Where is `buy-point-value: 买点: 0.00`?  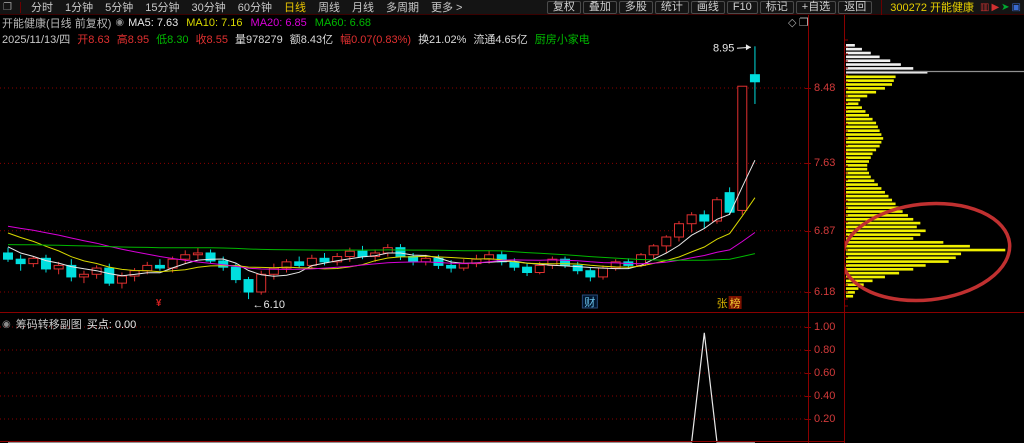 buy-point-value: 买点: 0.00 is located at coordinates (111, 325).